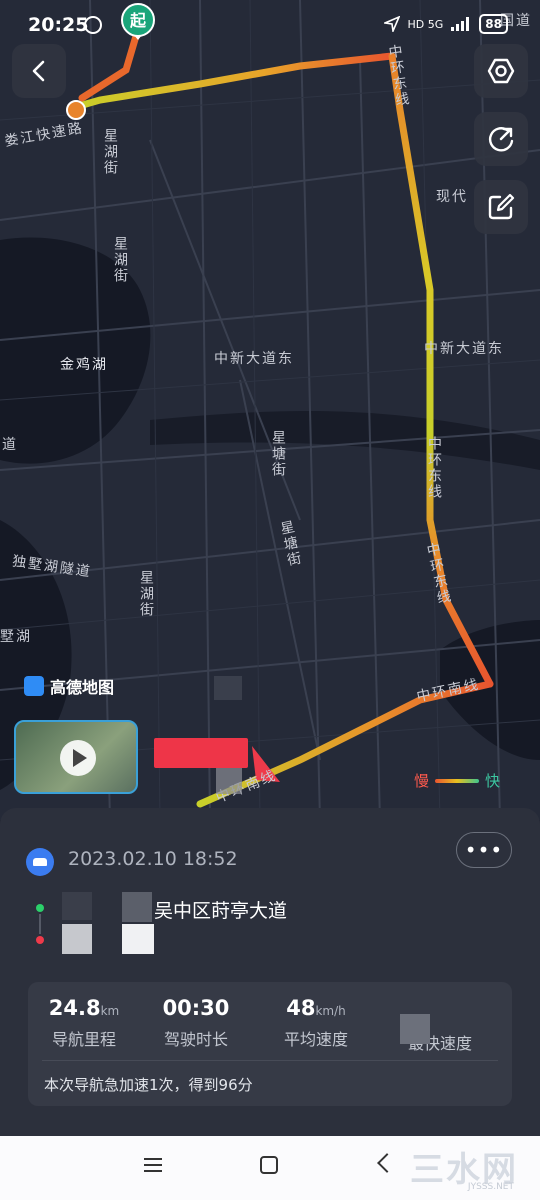  I want to click on route-video-thumbnail, so click(76, 757).